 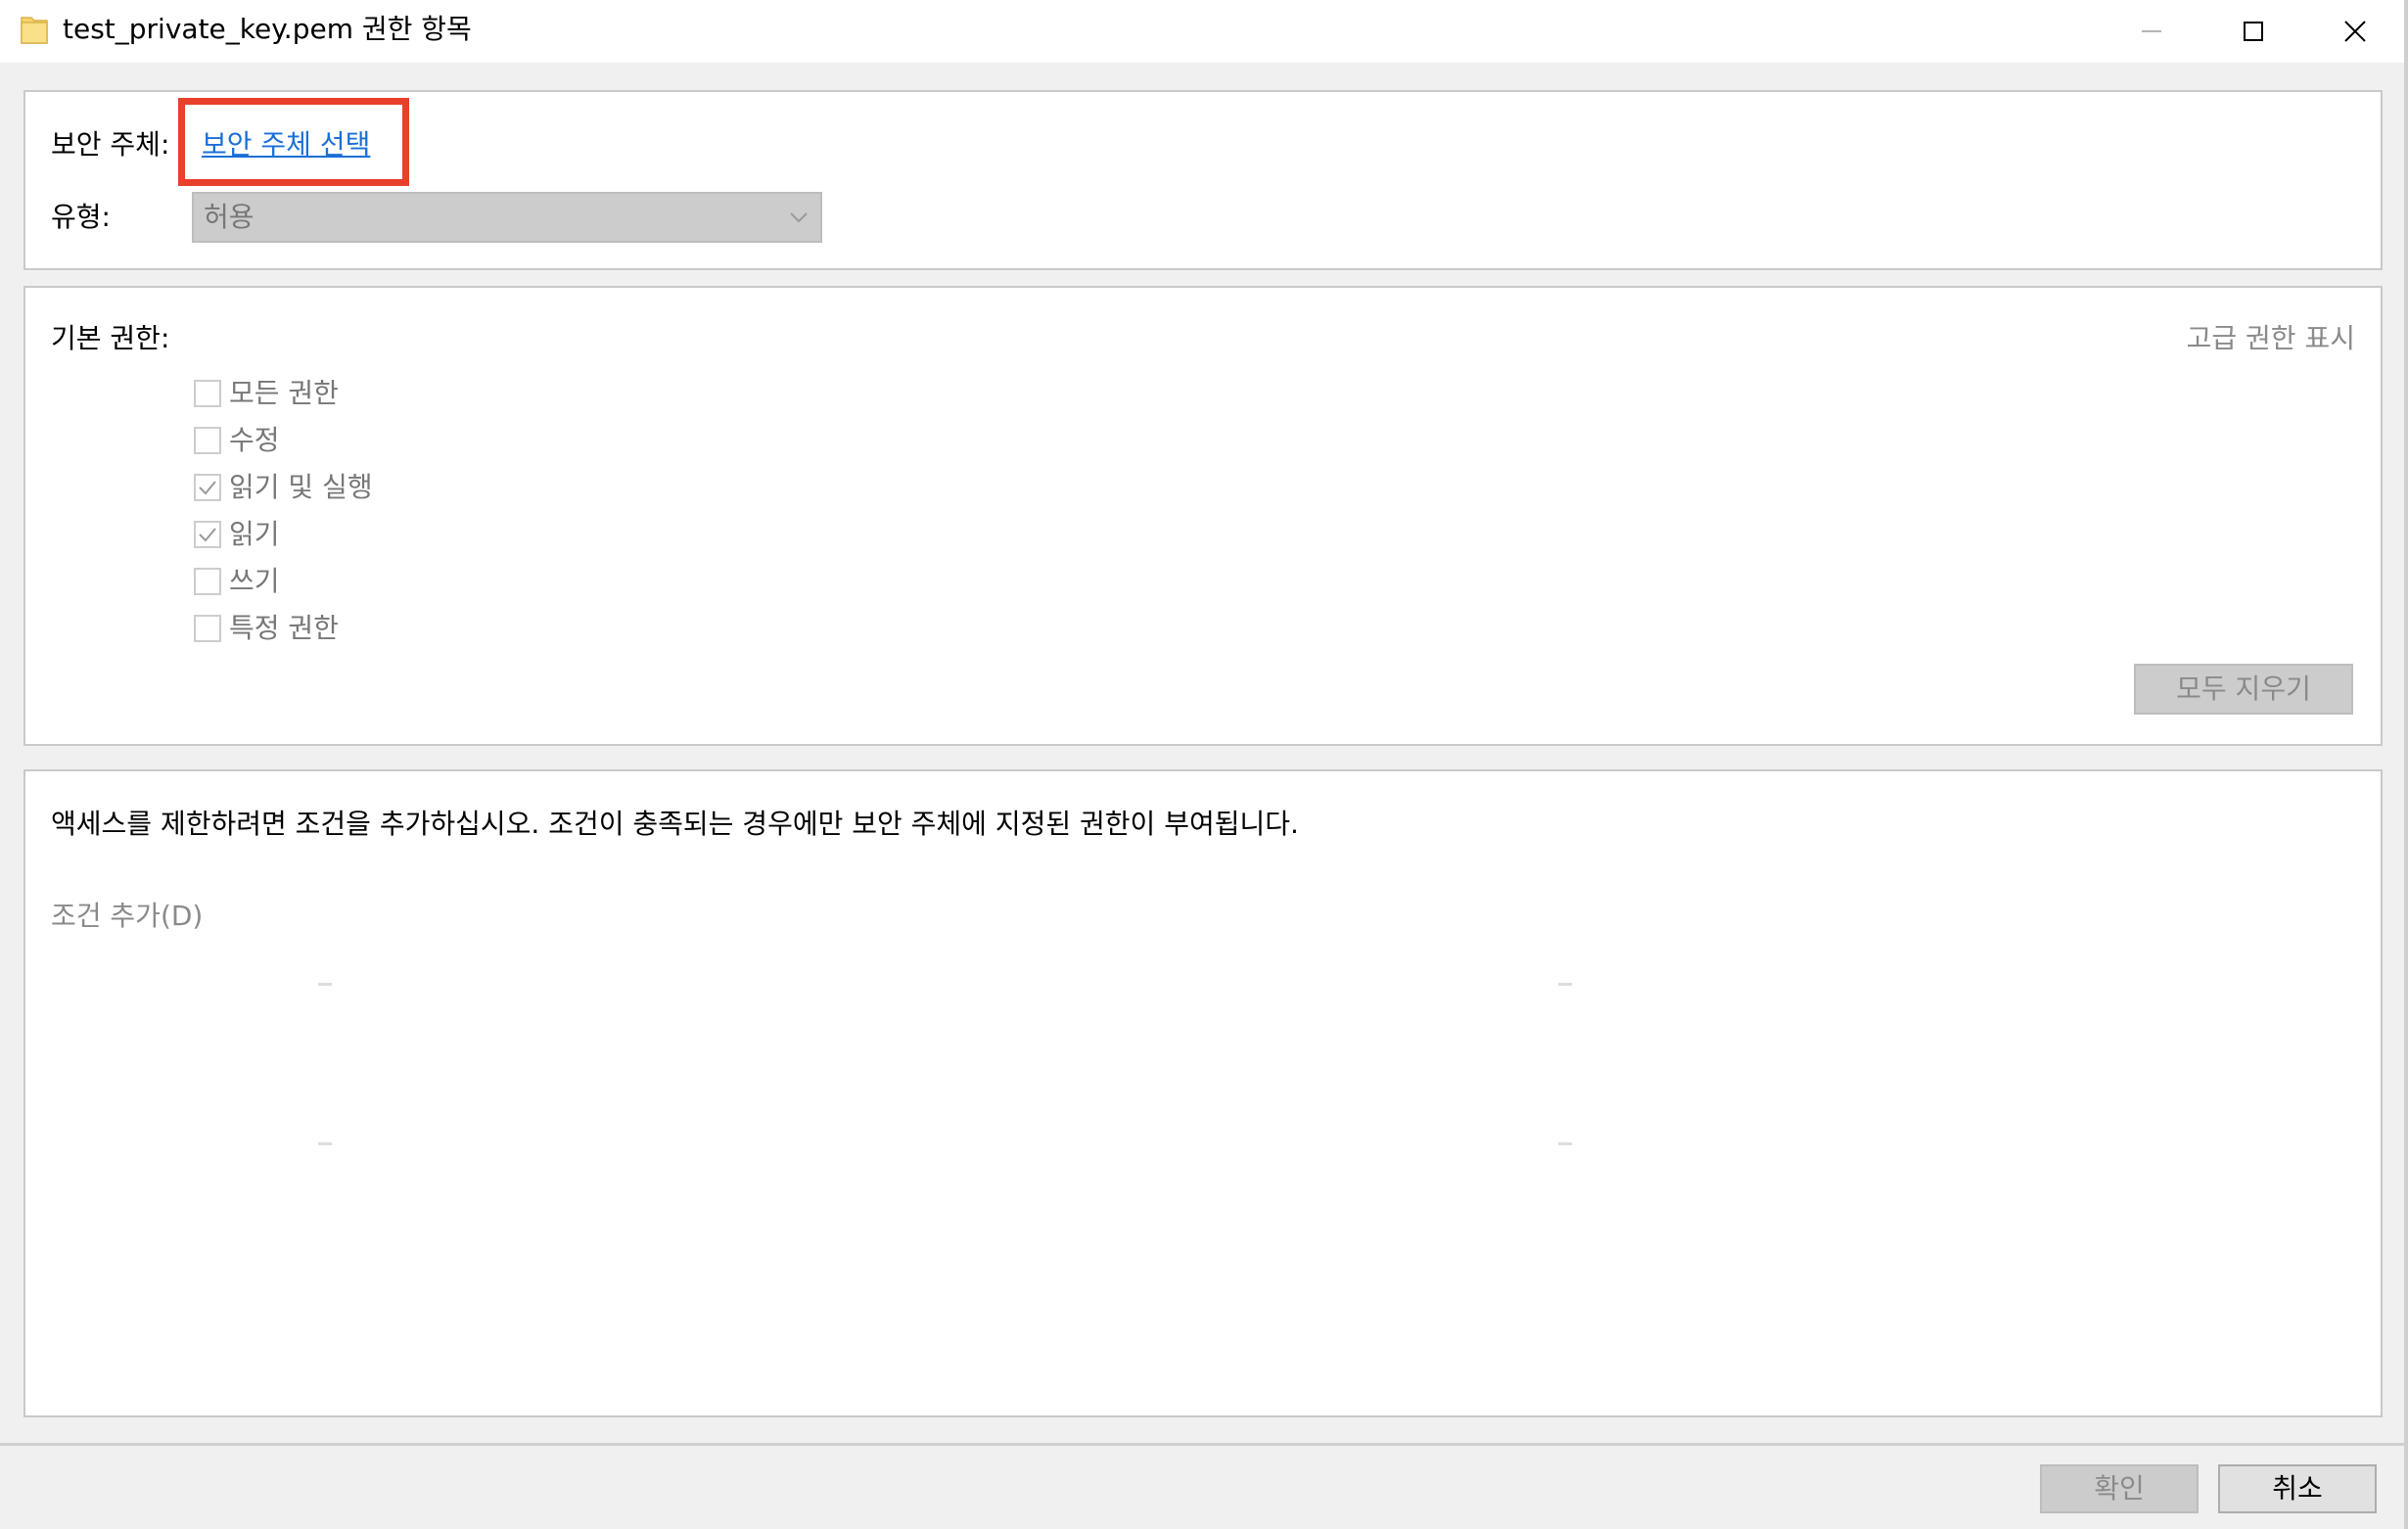 I want to click on type-label: 유형:, so click(x=81, y=217).